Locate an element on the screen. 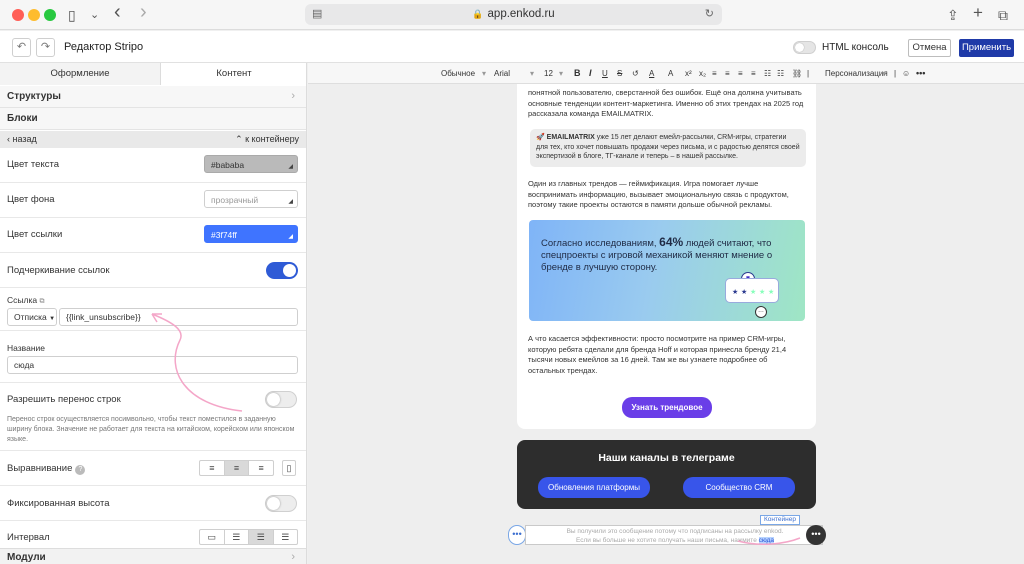 The image size is (1024, 564). align-right-icon: ≡ is located at coordinates (740, 73).